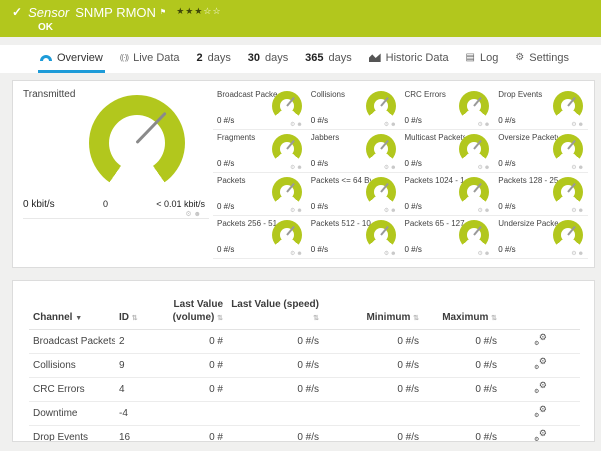 The width and height of the screenshot is (601, 451). I want to click on last-value-volume: 0 #, so click(195, 341).